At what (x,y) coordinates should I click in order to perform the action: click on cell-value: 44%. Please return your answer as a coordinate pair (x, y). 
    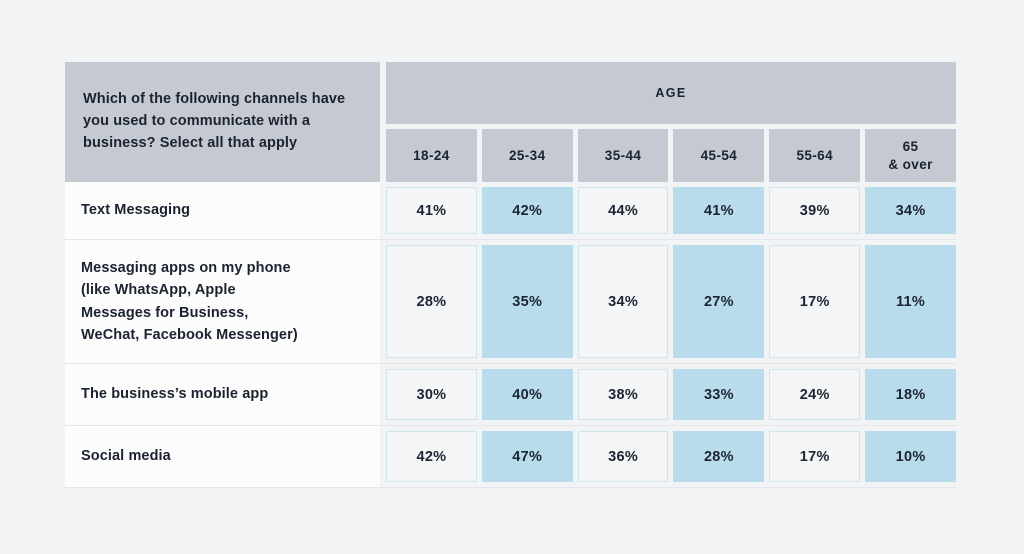
    Looking at the image, I should click on (623, 210).